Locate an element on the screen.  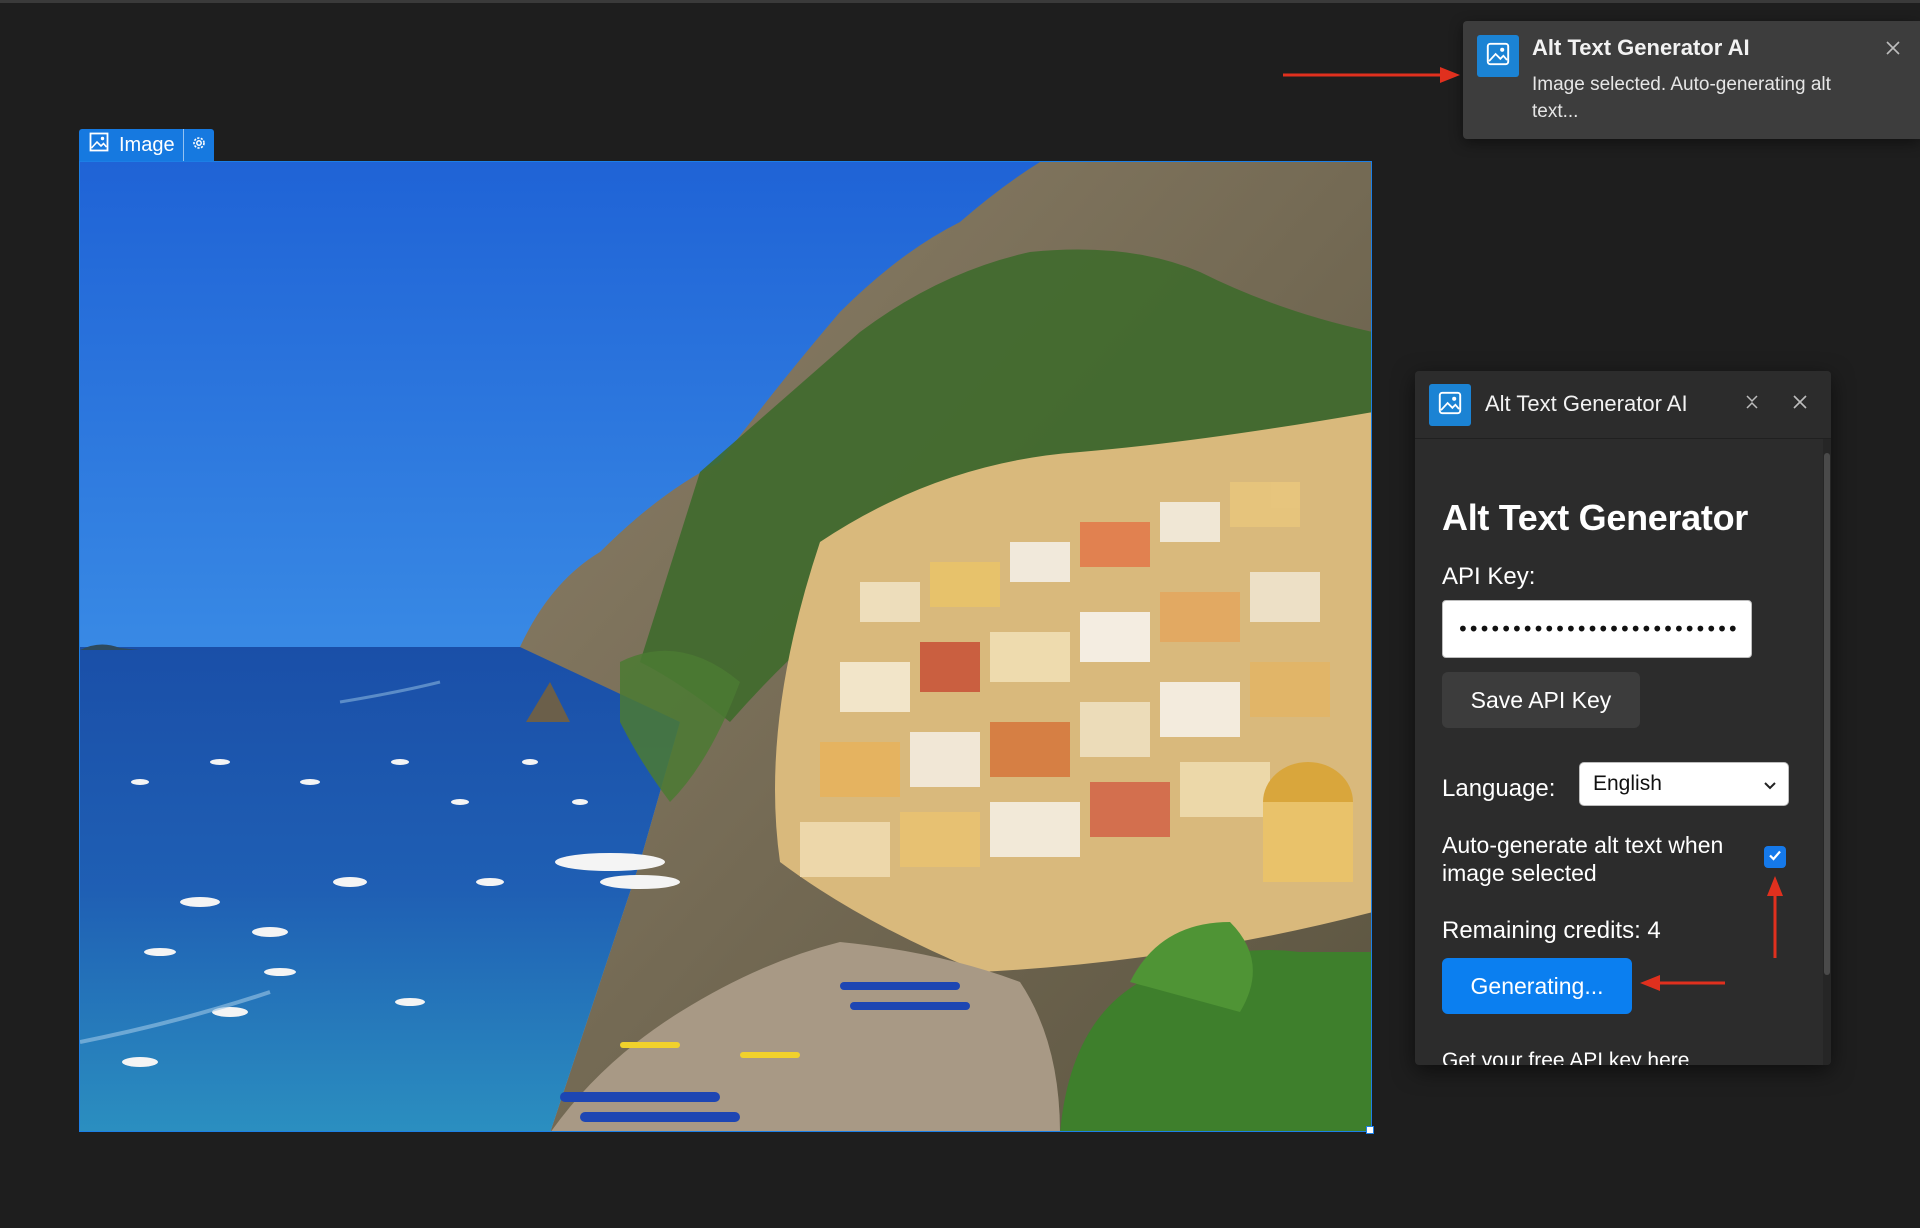
language-label: Language: is located at coordinates (1499, 788).